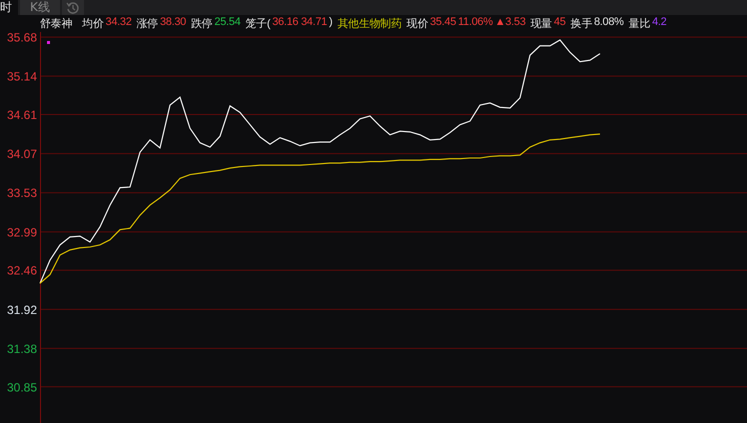  I want to click on axis-label: 31.38, so click(21, 349).